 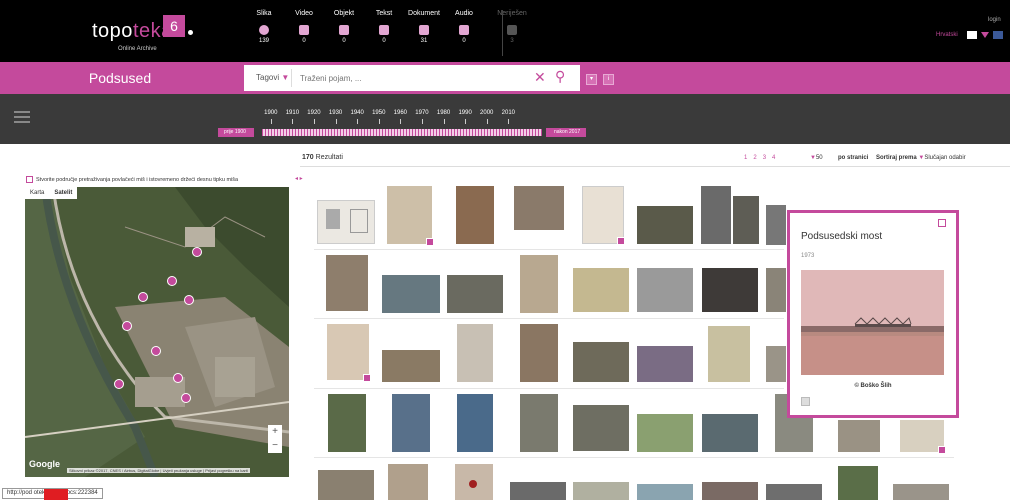 I want to click on menu-icon, so click(x=22, y=117).